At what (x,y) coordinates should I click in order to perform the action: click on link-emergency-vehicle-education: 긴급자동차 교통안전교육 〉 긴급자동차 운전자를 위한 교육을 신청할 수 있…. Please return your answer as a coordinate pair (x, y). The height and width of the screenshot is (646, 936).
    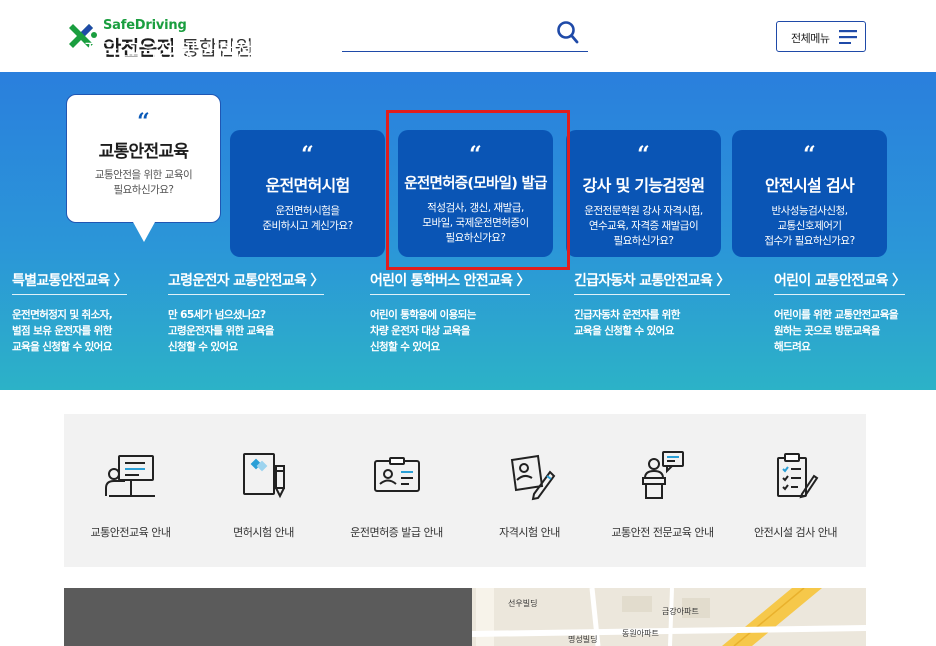
    Looking at the image, I should click on (652, 304).